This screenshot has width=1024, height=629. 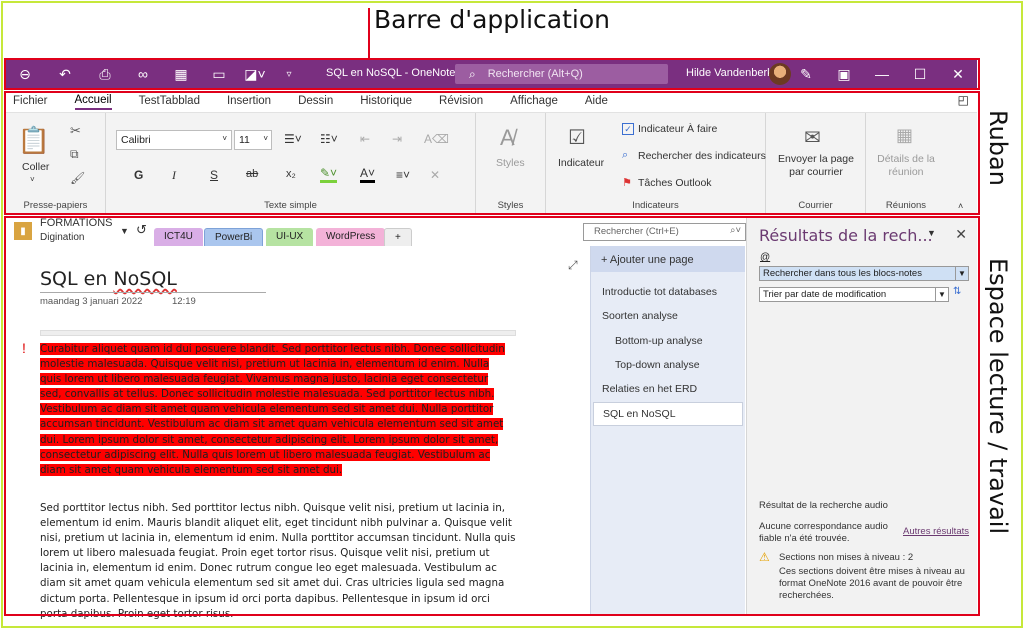 What do you see at coordinates (655, 205) in the screenshot?
I see `group-tags-label: Indicateurs` at bounding box center [655, 205].